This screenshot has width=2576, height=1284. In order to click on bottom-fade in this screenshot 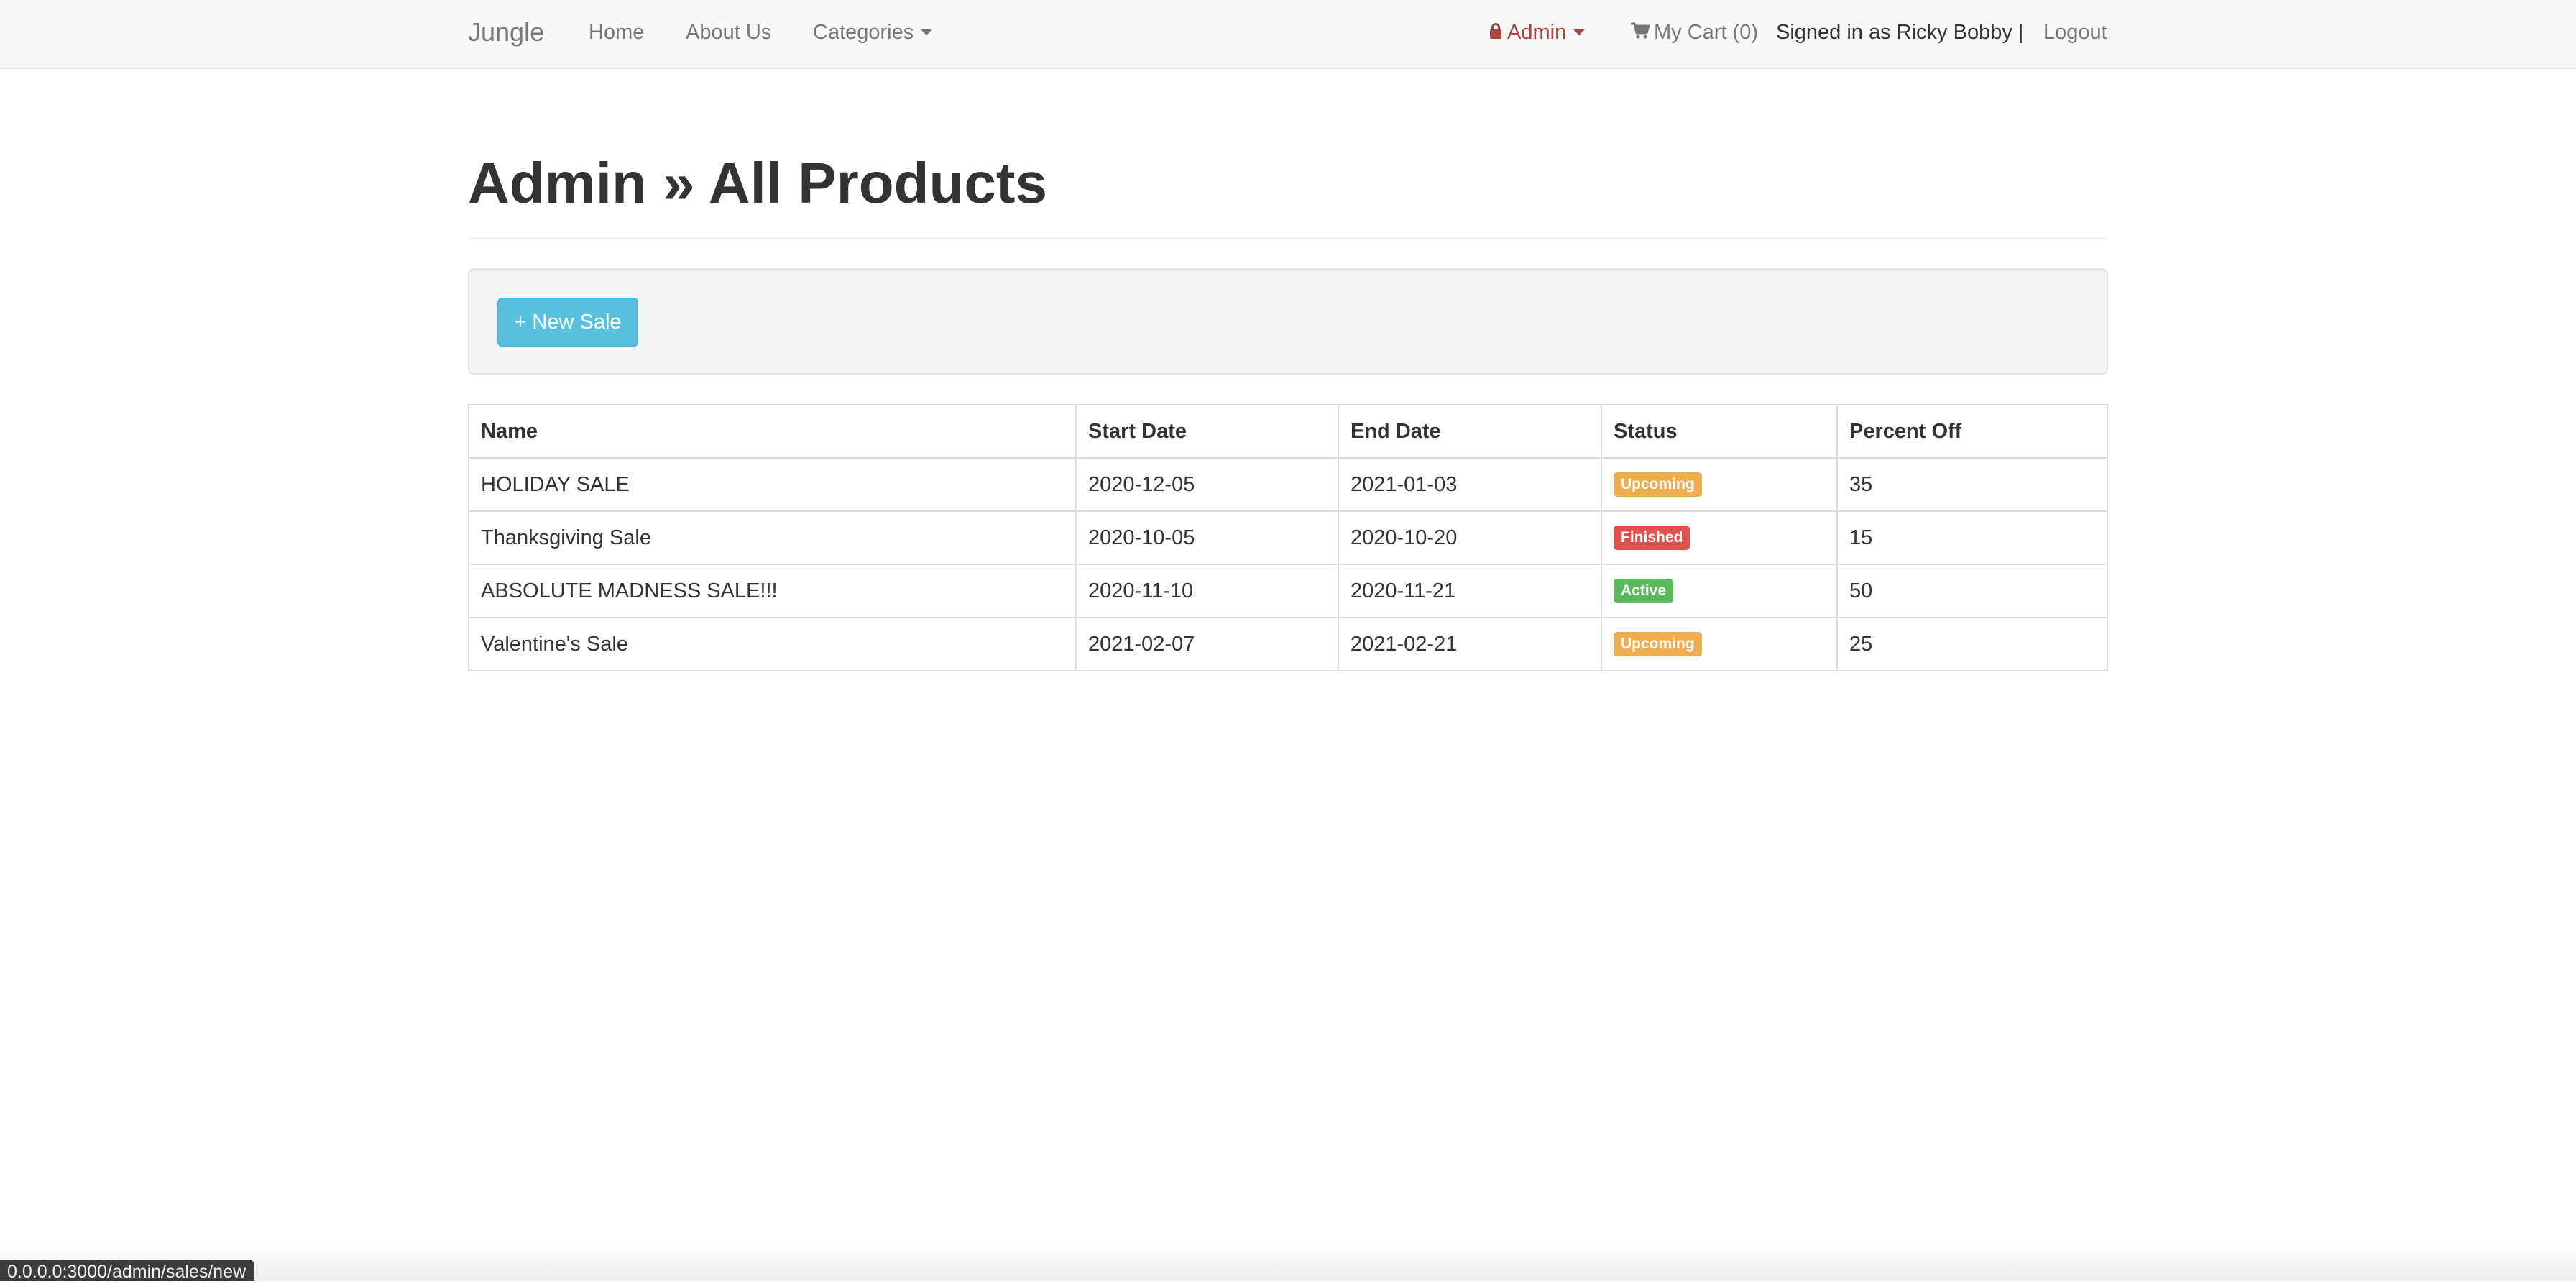, I will do `click(1288, 1262)`.